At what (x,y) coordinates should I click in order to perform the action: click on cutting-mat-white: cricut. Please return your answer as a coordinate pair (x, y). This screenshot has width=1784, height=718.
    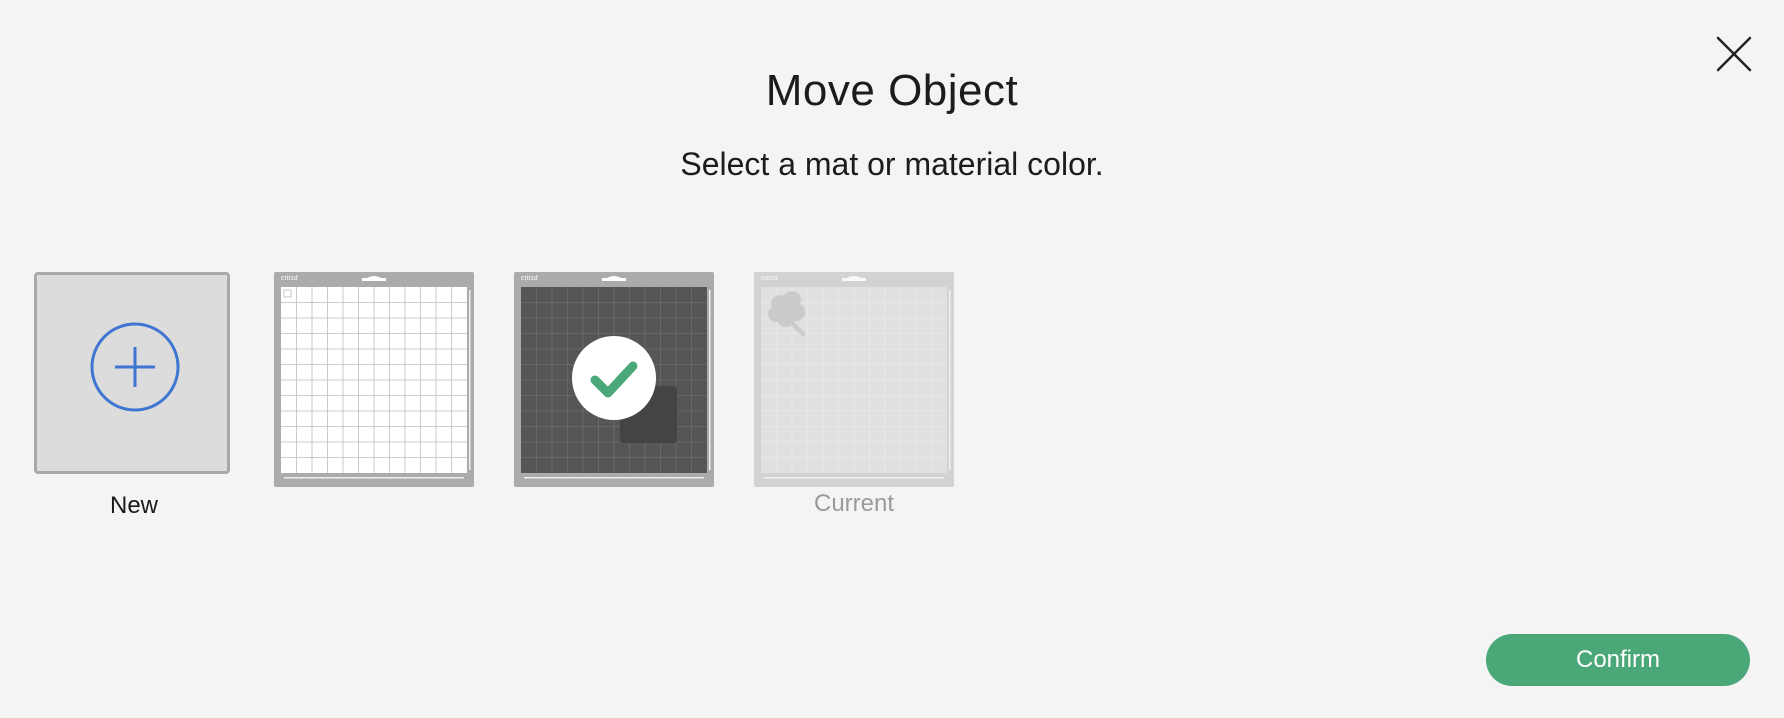
    Looking at the image, I should click on (374, 379).